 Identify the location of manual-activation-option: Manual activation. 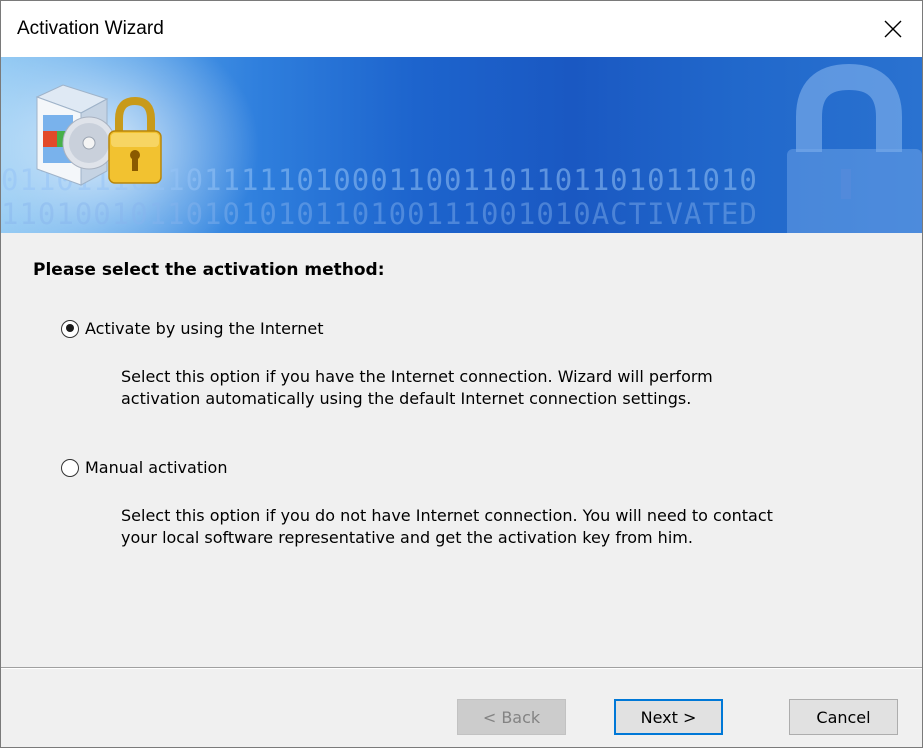
(144, 467).